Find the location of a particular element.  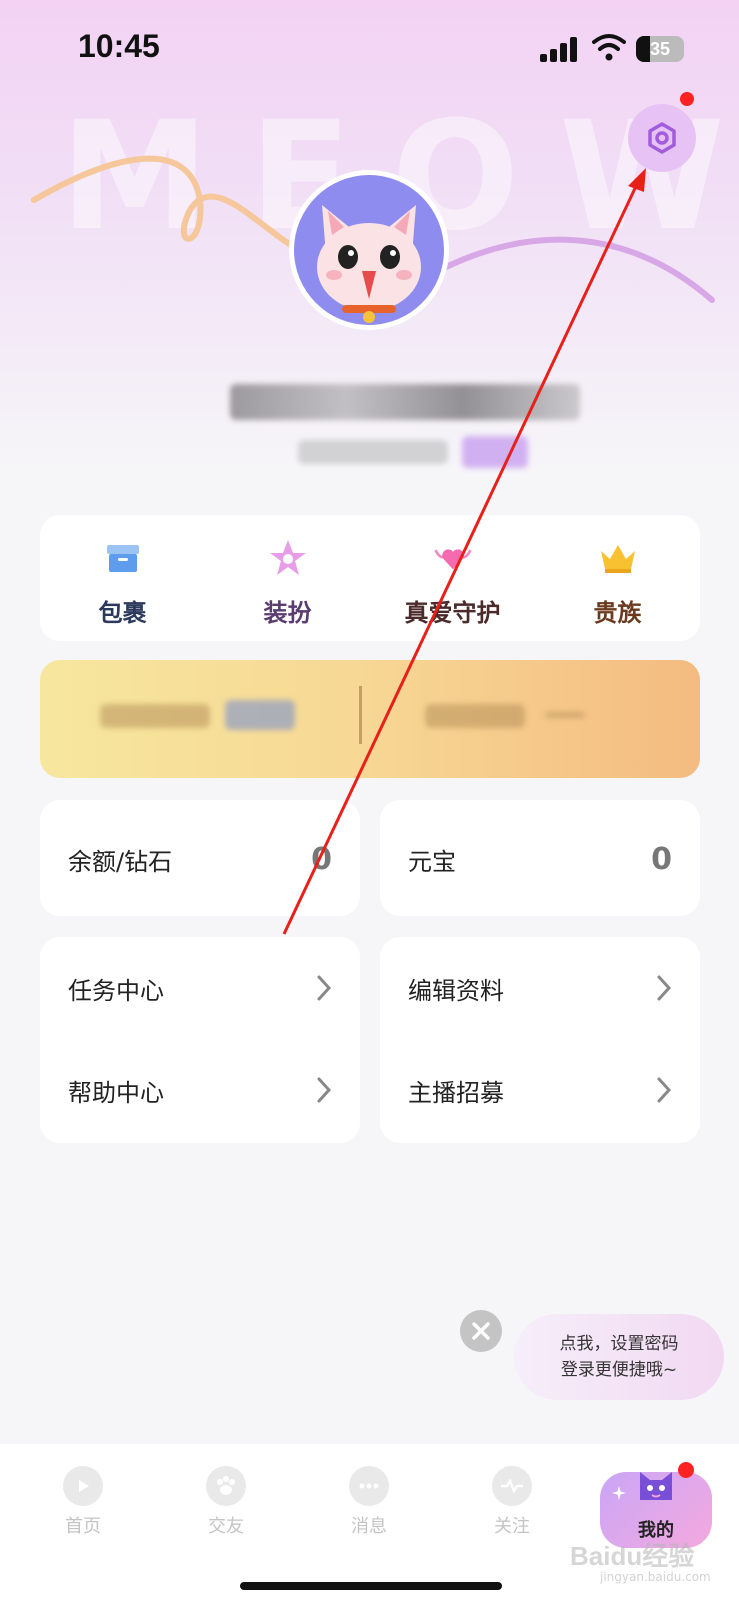

quick-action-package: 包裹 is located at coordinates (122, 578).